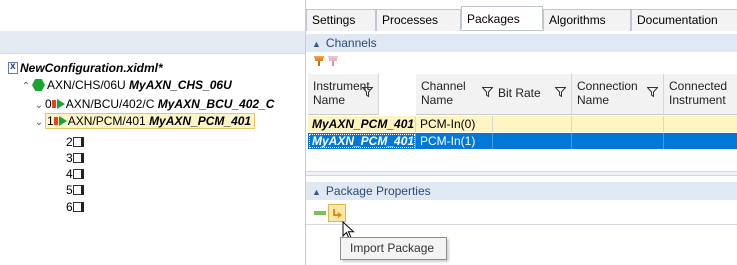 The width and height of the screenshot is (737, 265). Describe the element at coordinates (180, 85) in the screenshot. I see `chassis-name: MyAXN_CHS_06U` at that location.